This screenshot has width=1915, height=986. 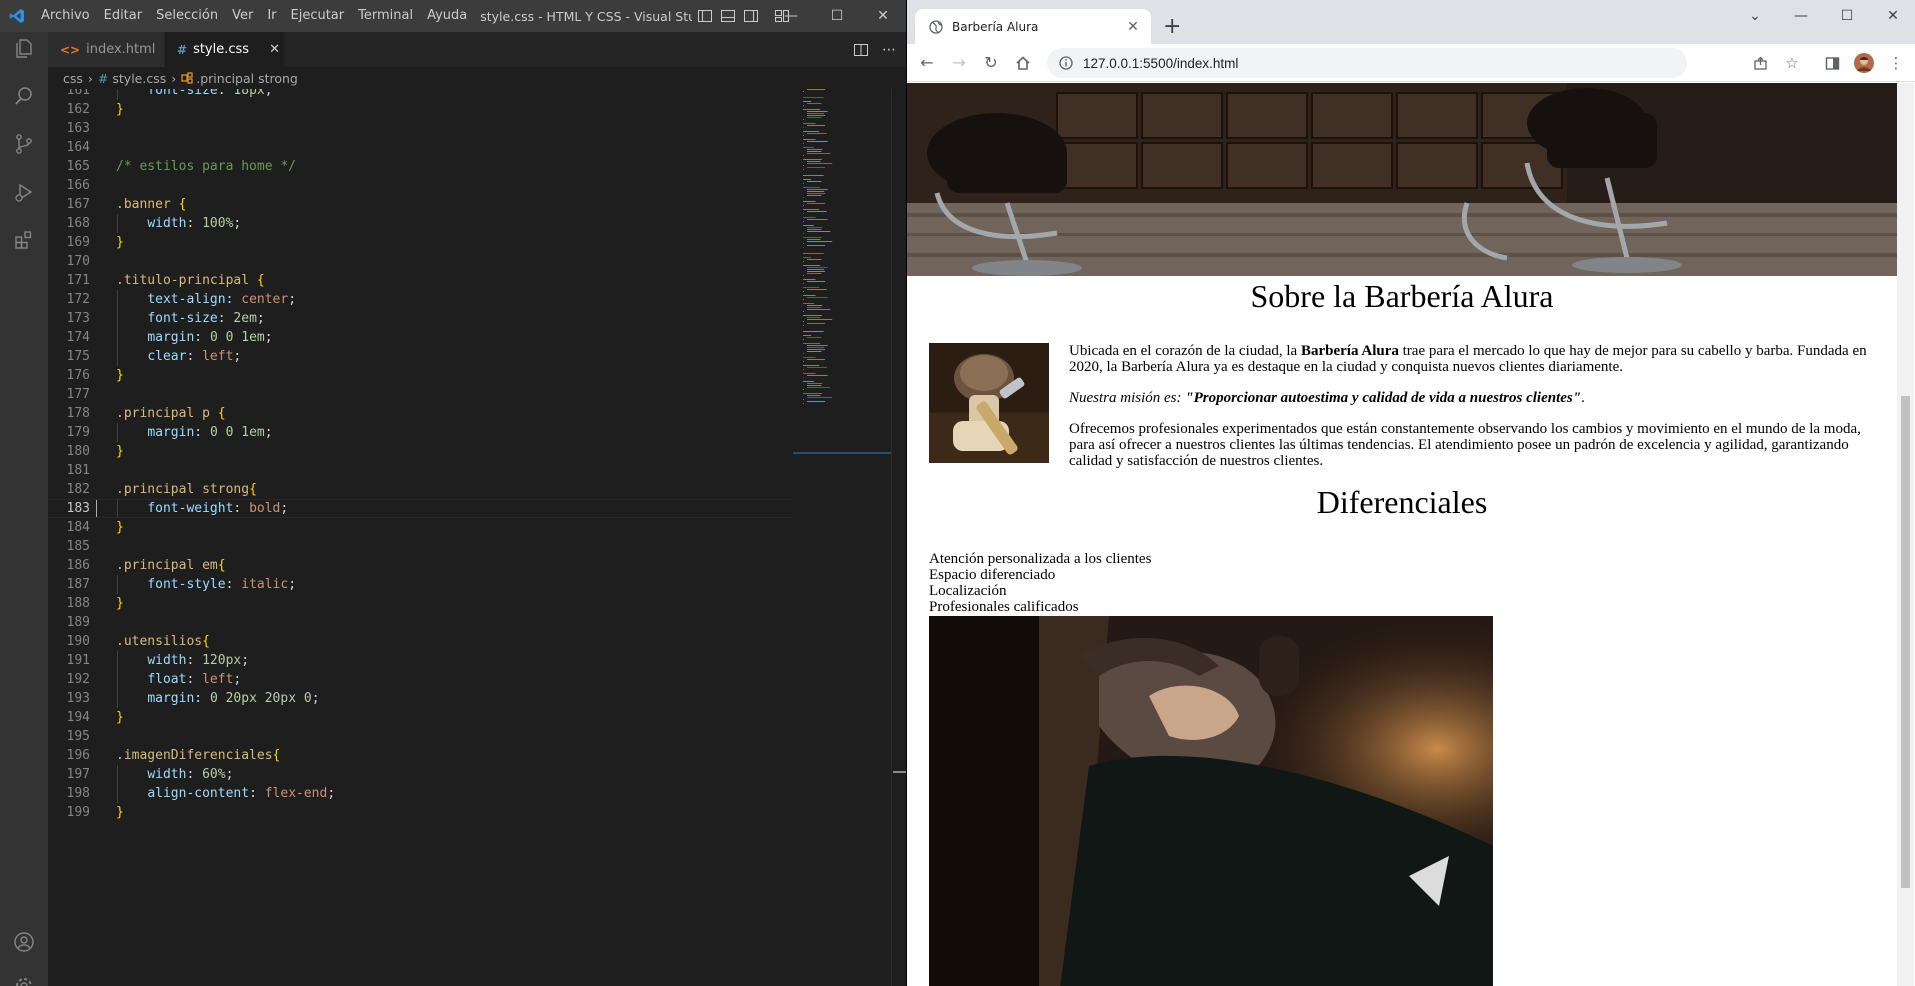 What do you see at coordinates (24, 192) in the screenshot?
I see `run-debug-icon` at bounding box center [24, 192].